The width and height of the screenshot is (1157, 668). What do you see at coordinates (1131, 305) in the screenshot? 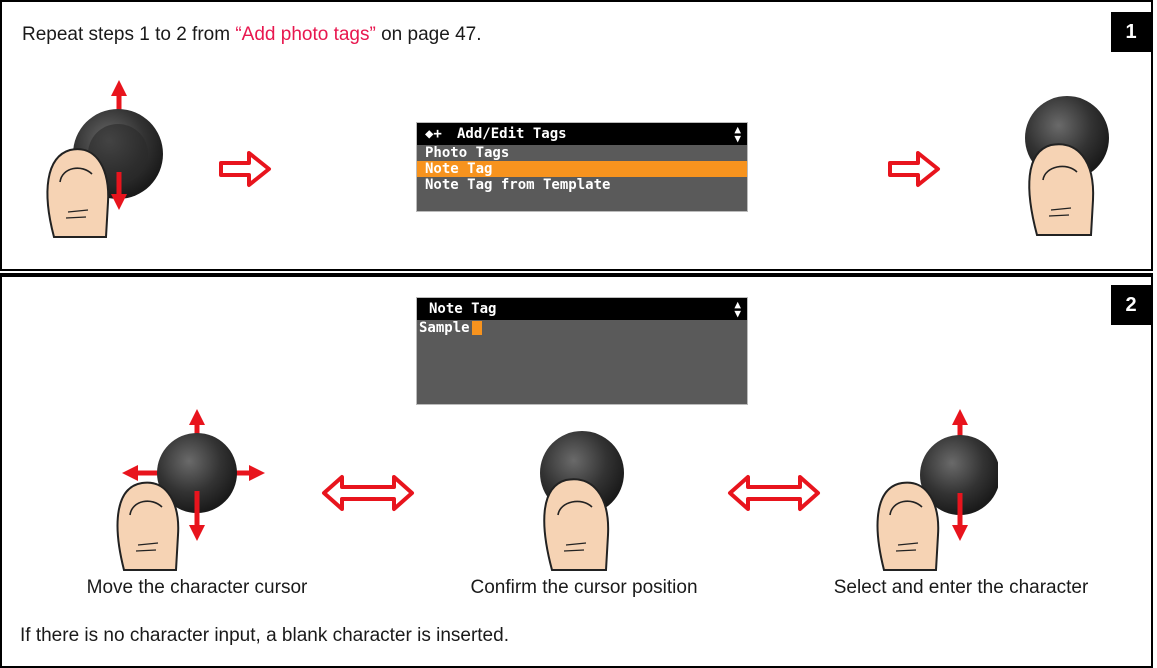
I see `step-number-badge: 2` at bounding box center [1131, 305].